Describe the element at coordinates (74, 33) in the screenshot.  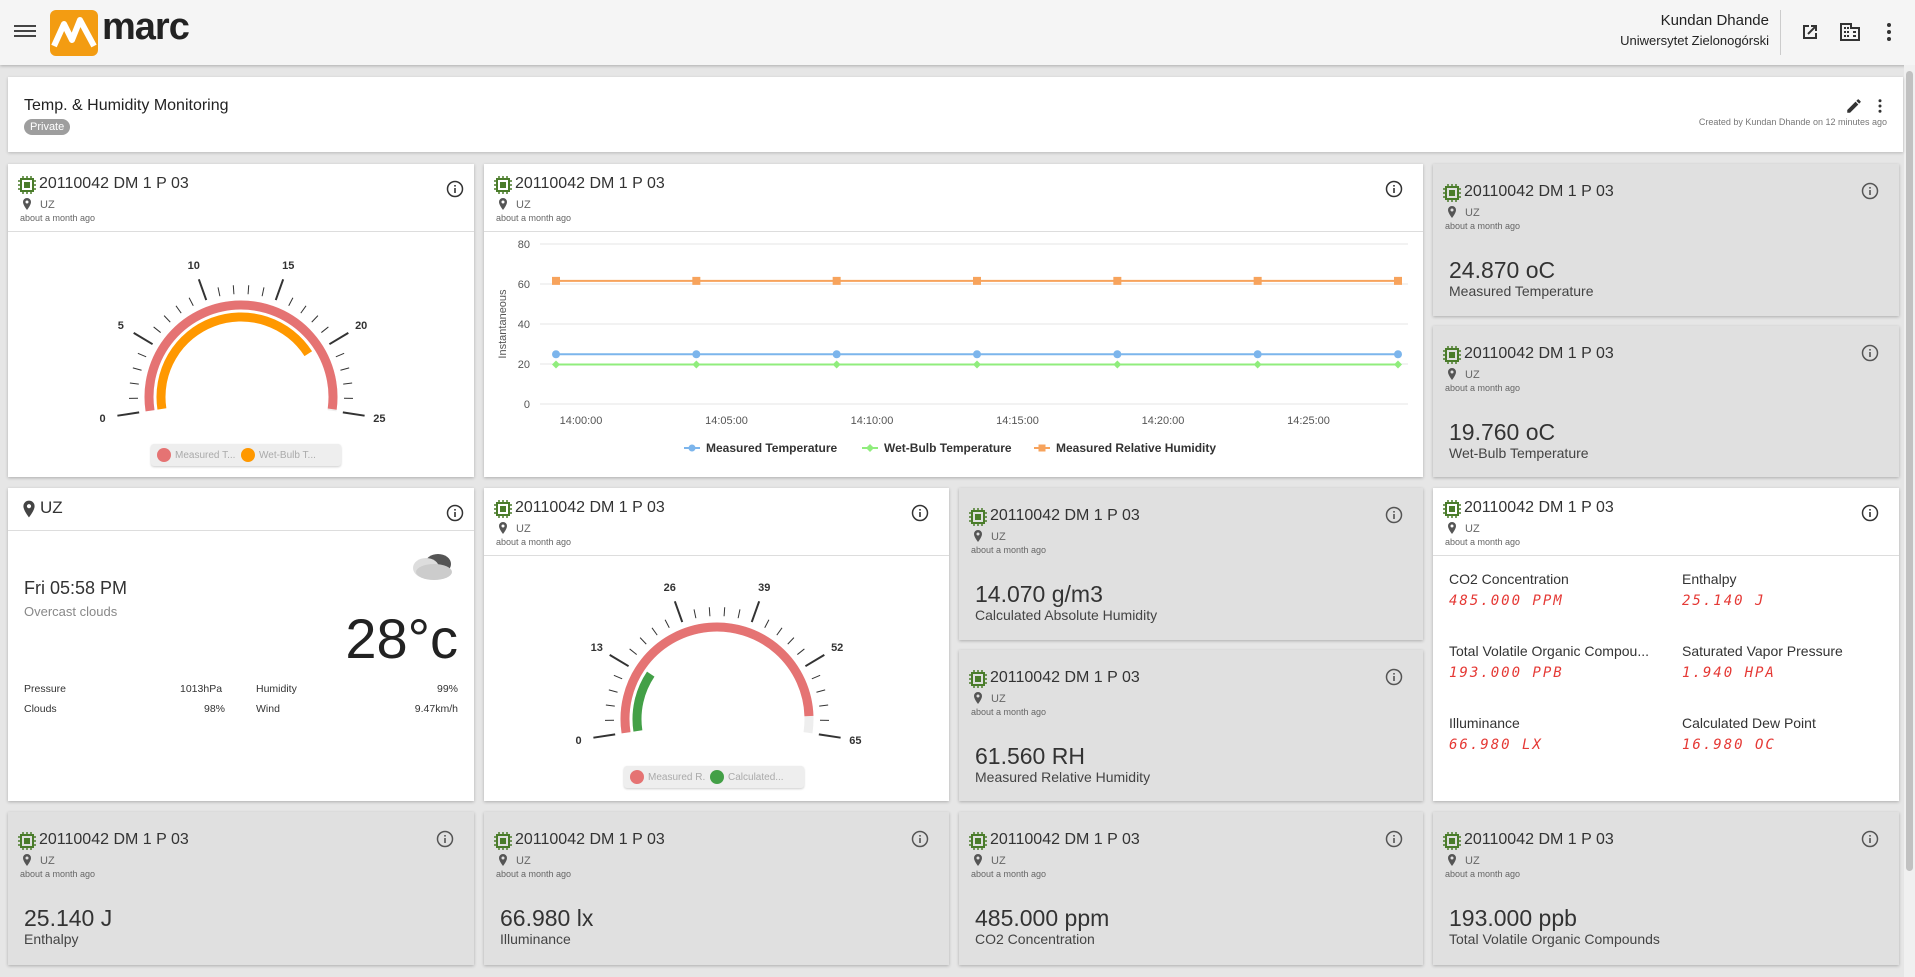
I see `marc-logo-icon` at that location.